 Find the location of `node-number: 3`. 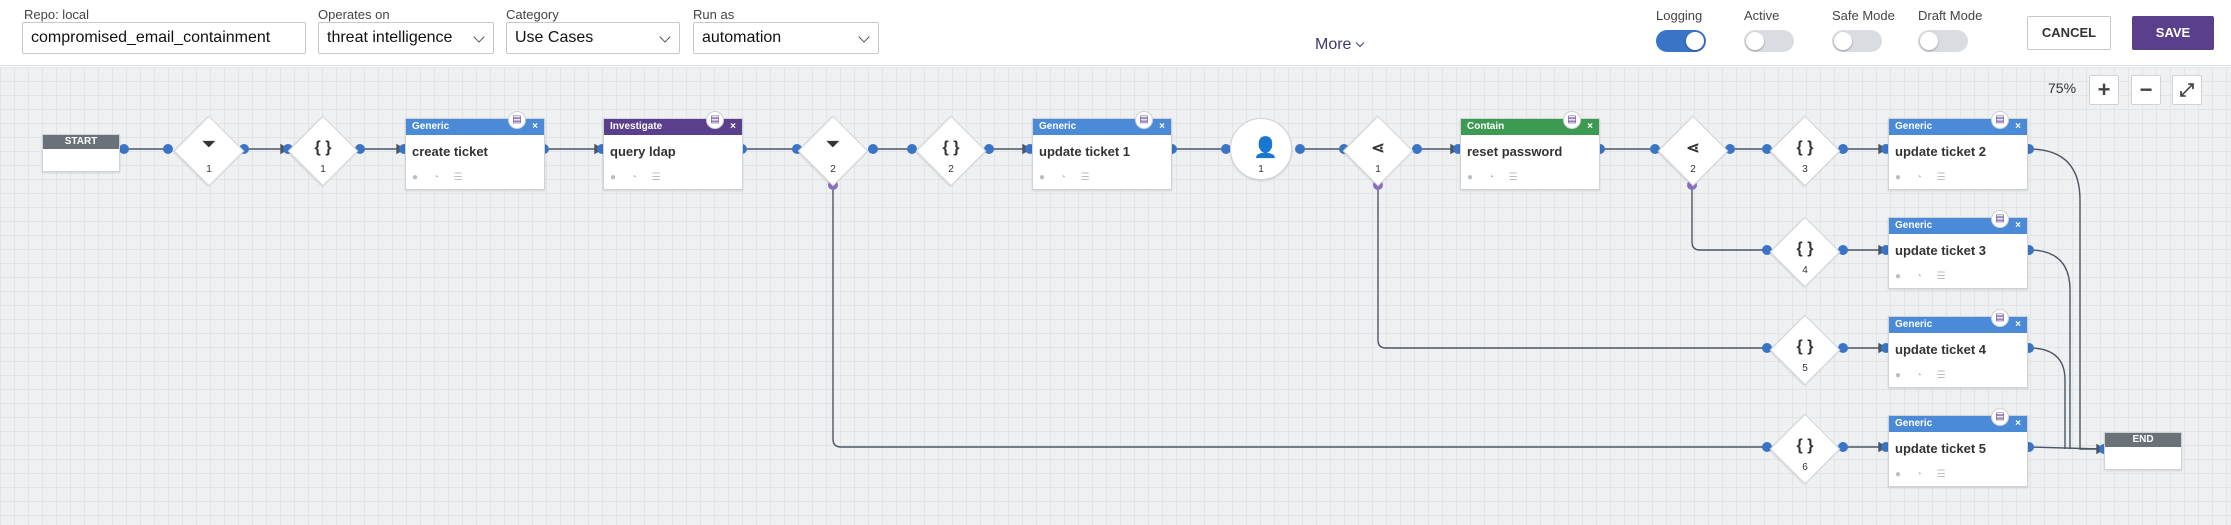

node-number: 3 is located at coordinates (1805, 169).